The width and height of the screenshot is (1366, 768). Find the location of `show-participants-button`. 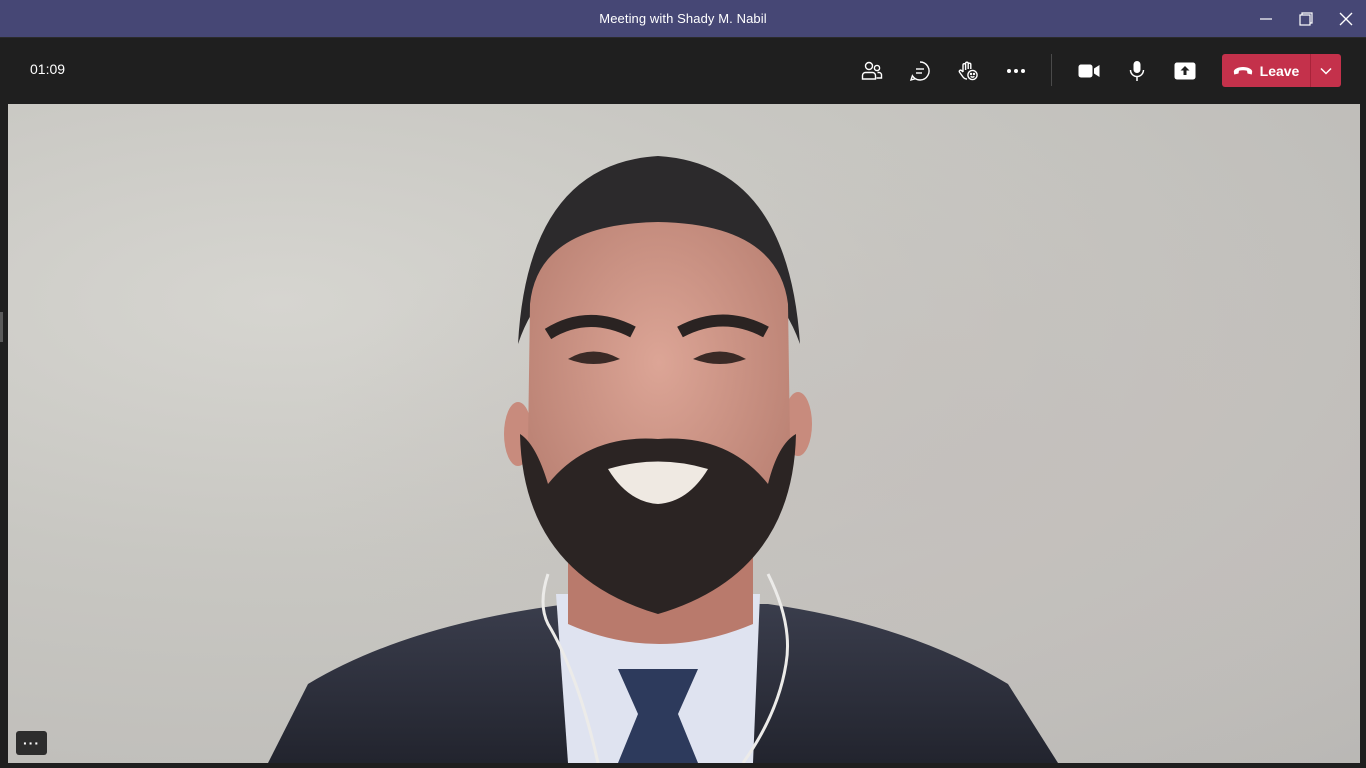

show-participants-button is located at coordinates (872, 71).